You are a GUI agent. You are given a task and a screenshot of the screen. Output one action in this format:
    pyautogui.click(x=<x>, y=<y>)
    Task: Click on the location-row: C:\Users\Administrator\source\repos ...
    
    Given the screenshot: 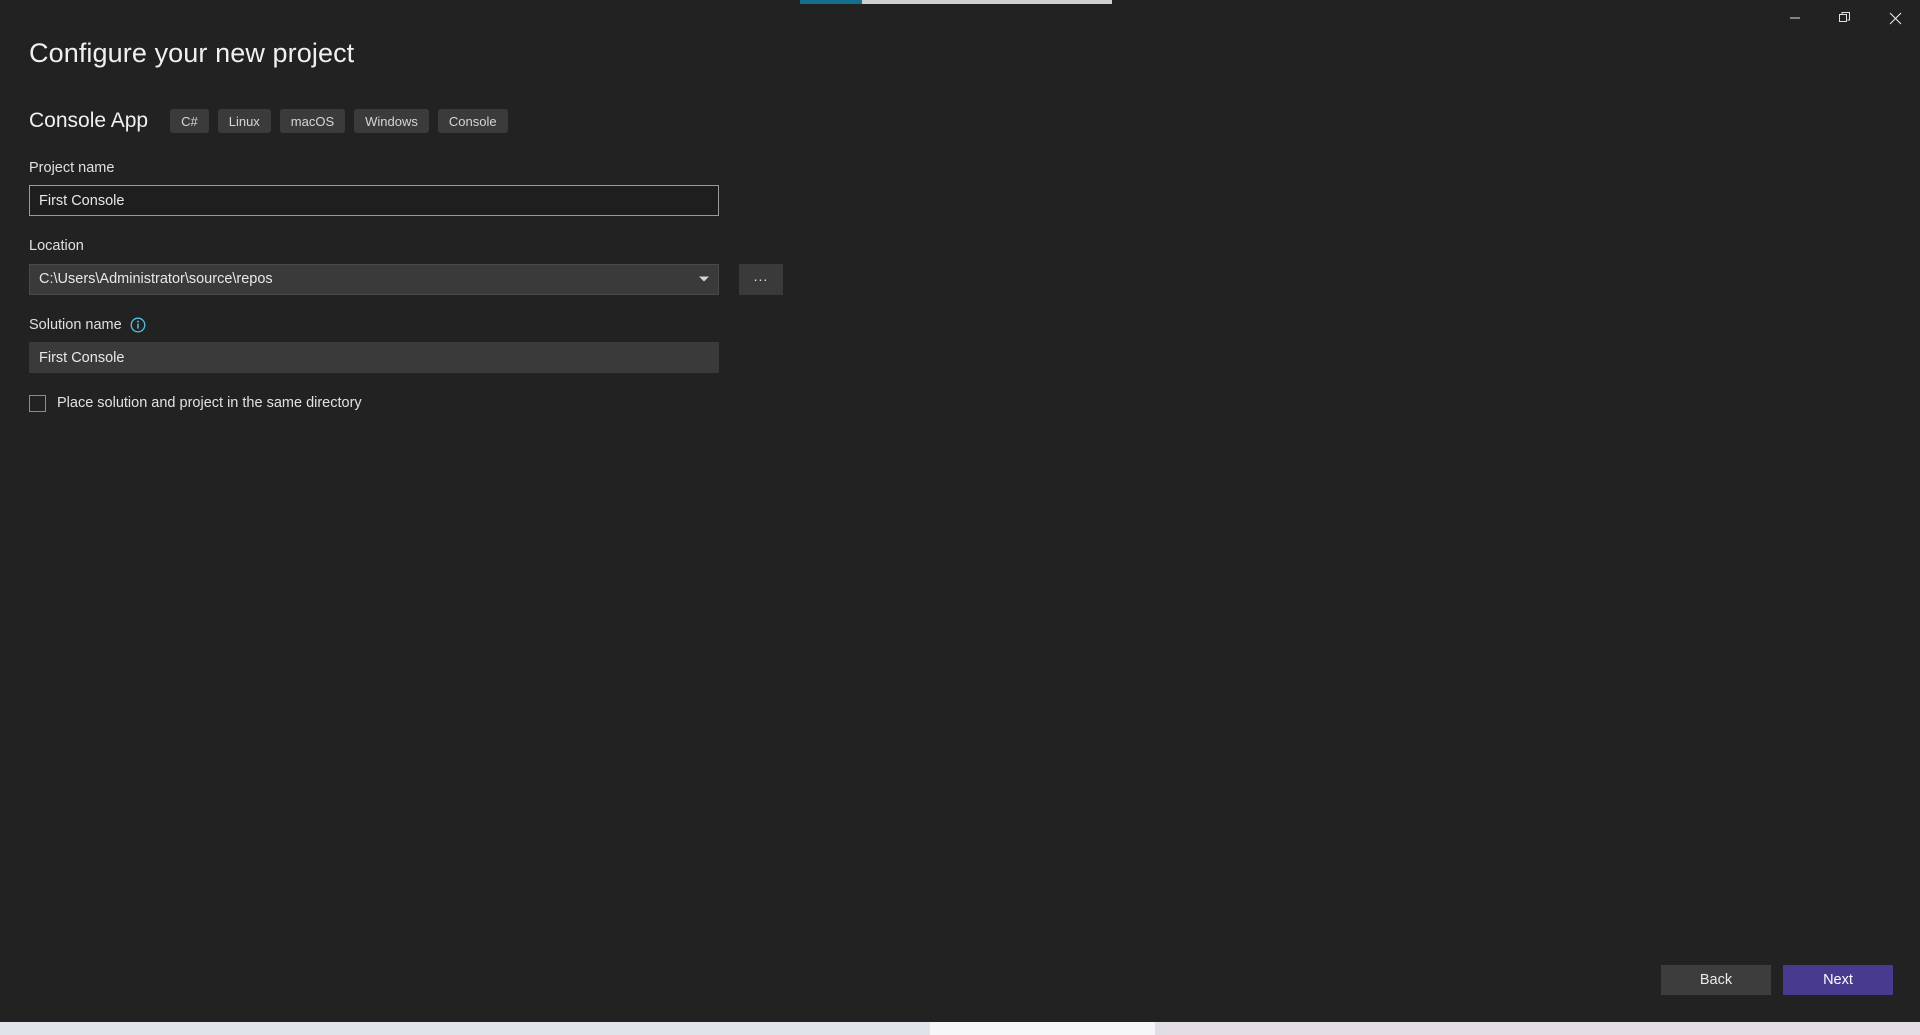 What is the action you would take?
    pyautogui.click(x=429, y=279)
    